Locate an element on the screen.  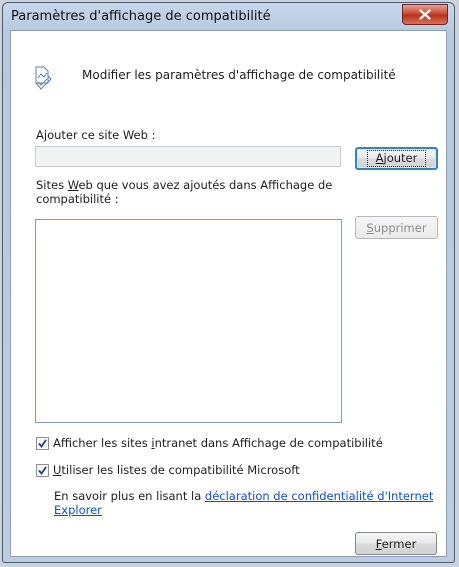
intranet-checkbox is located at coordinates (42, 443).